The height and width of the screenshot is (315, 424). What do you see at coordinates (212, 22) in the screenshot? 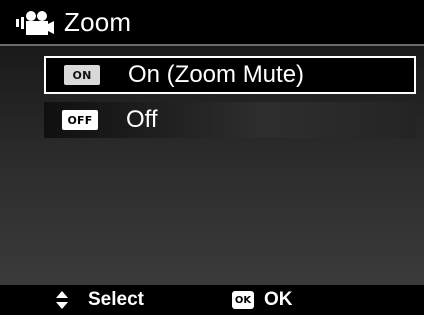
I see `title-bar: Zoom` at bounding box center [212, 22].